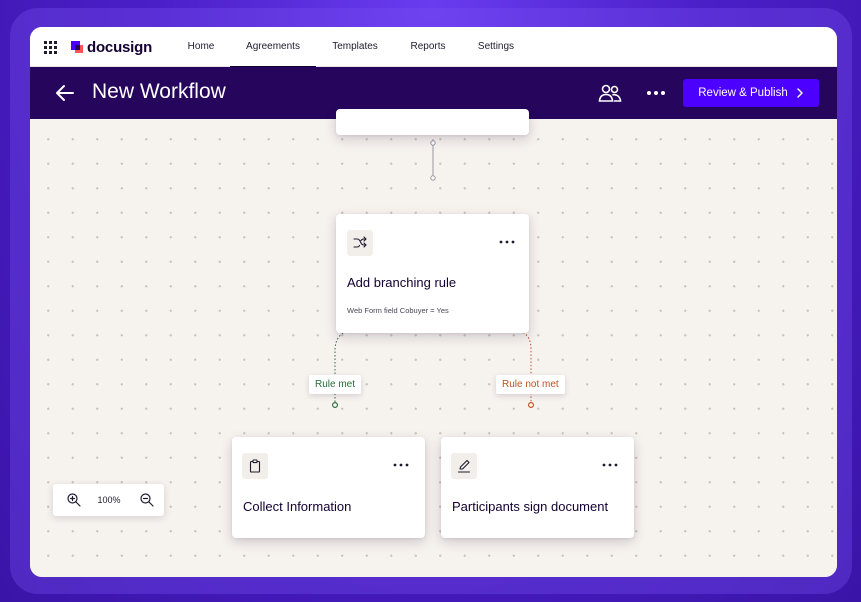 Image resolution: width=861 pixels, height=602 pixels. Describe the element at coordinates (65, 93) in the screenshot. I see `back-arrow-icon` at that location.